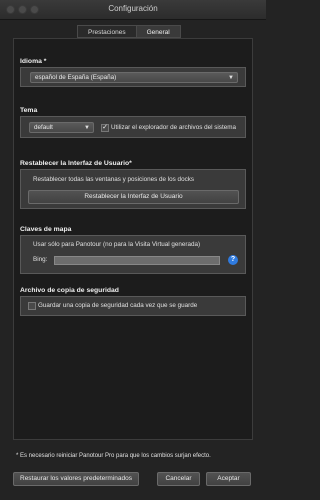 Image resolution: width=320 pixels, height=500 pixels. What do you see at coordinates (76, 77) in the screenshot?
I see `language-select-value: español de España (España)` at bounding box center [76, 77].